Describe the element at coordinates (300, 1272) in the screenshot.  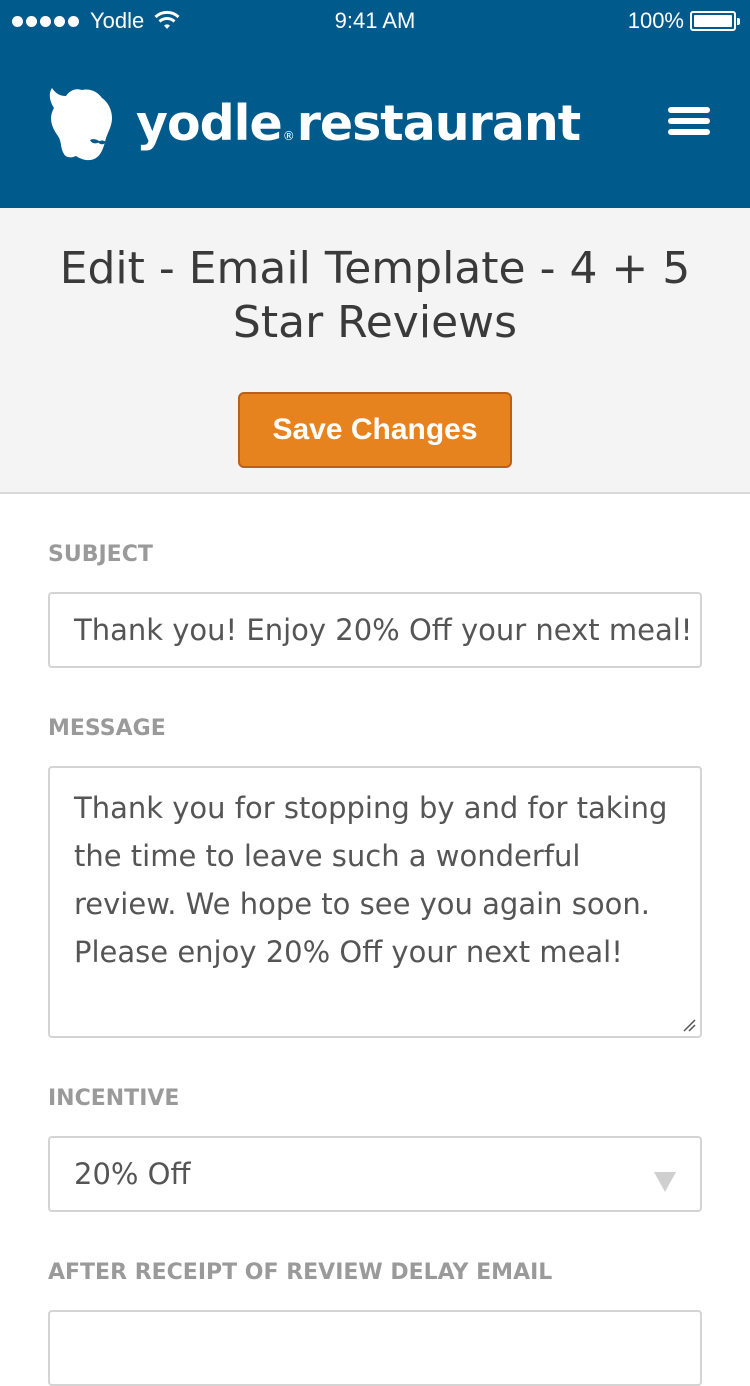
I see `delay-label: AFTER RECEIPT OF REVIEW DELAY EMAIL` at that location.